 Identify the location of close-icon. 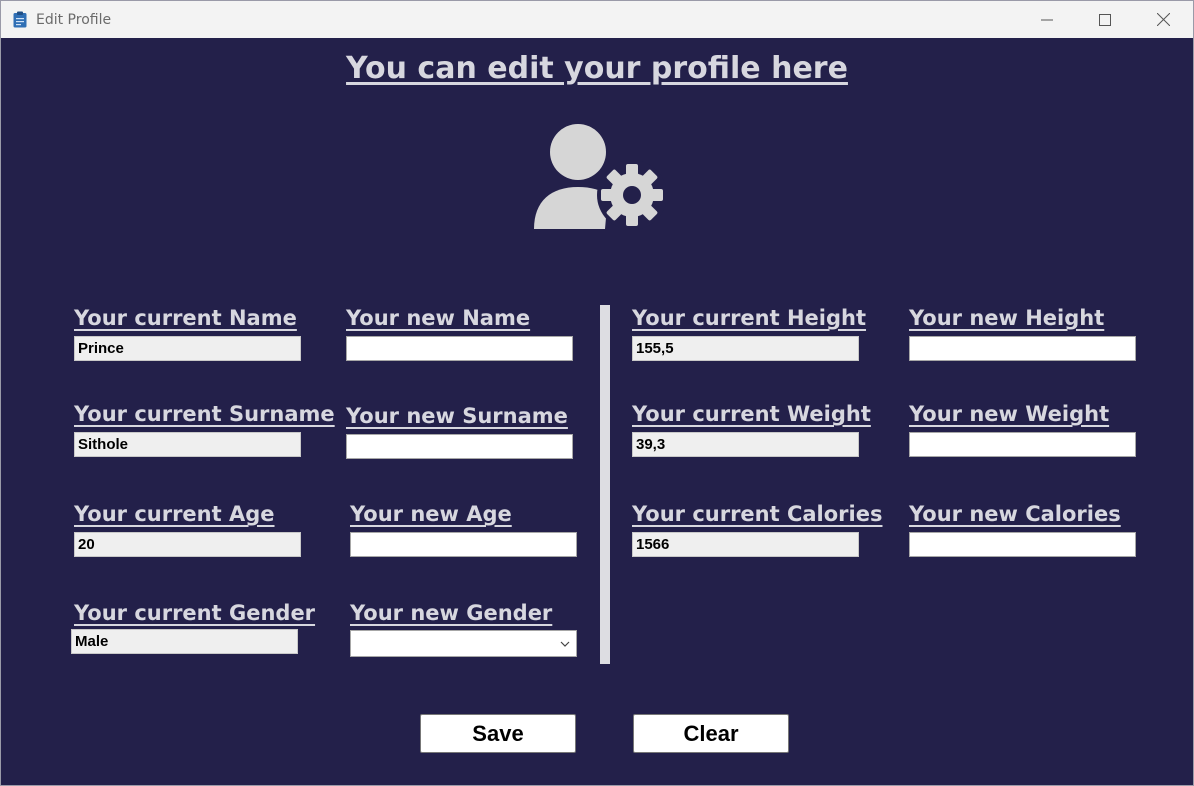
(1163, 19).